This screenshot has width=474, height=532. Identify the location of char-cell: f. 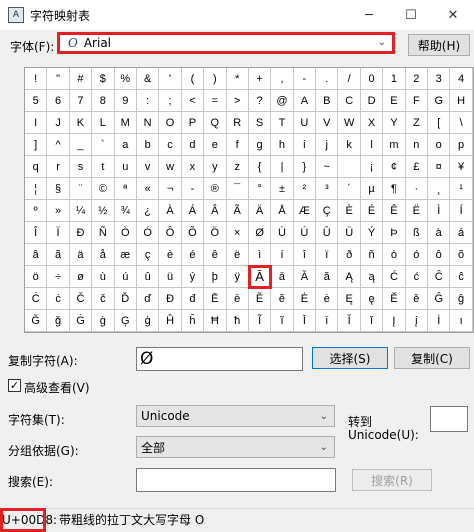
(237, 145).